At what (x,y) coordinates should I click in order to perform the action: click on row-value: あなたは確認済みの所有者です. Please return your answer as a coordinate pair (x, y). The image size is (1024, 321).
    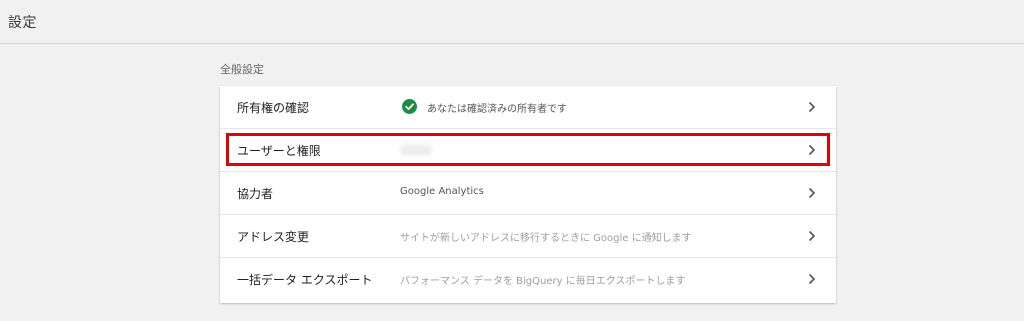
    Looking at the image, I should click on (497, 109).